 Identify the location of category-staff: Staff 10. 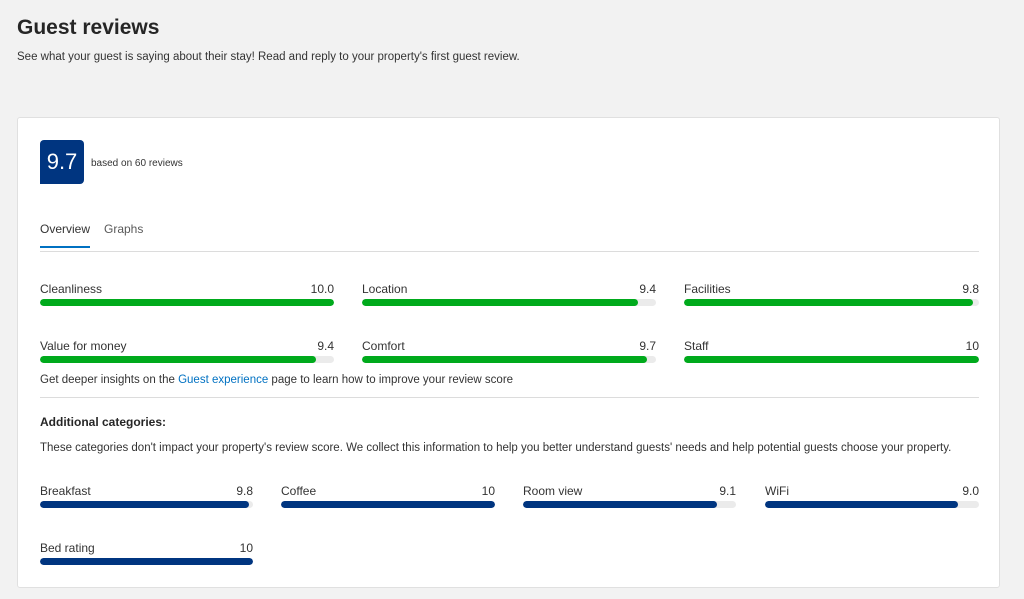
(831, 354).